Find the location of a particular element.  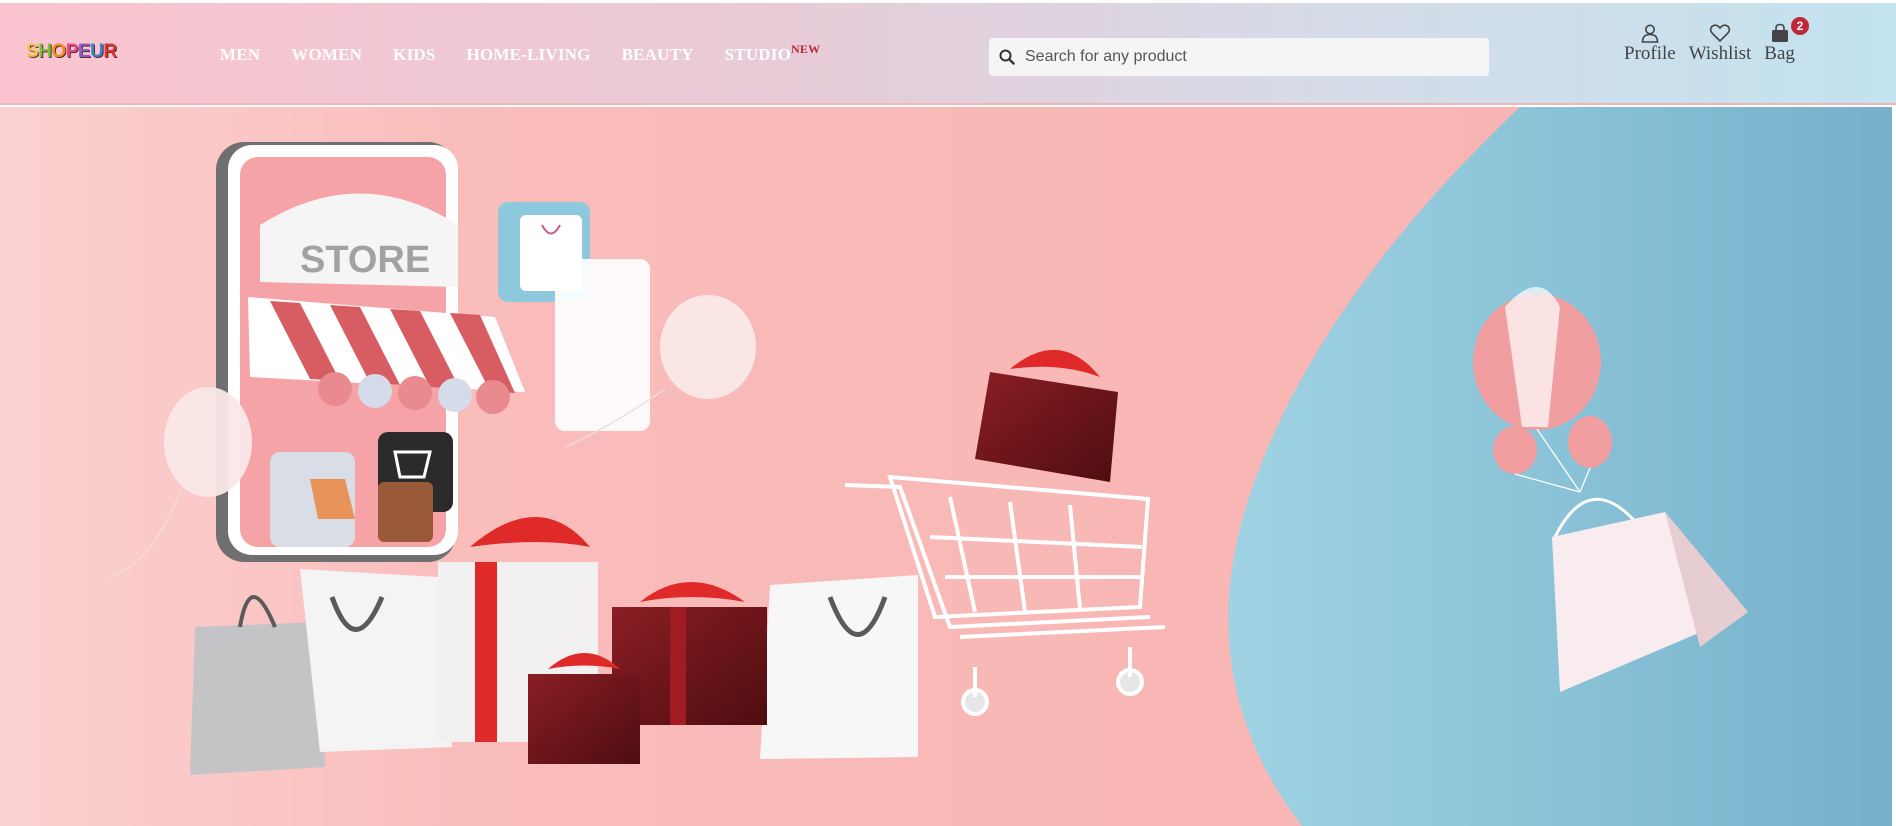

logo-letter: P is located at coordinates (72, 51).